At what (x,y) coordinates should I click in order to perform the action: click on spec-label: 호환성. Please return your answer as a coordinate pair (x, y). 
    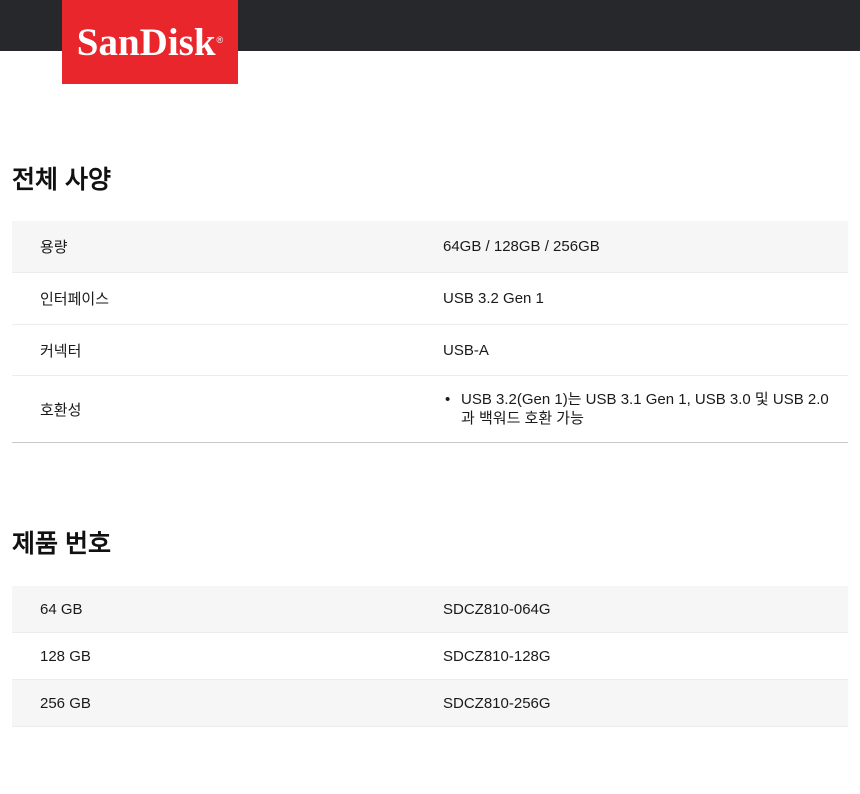
    Looking at the image, I should click on (61, 410).